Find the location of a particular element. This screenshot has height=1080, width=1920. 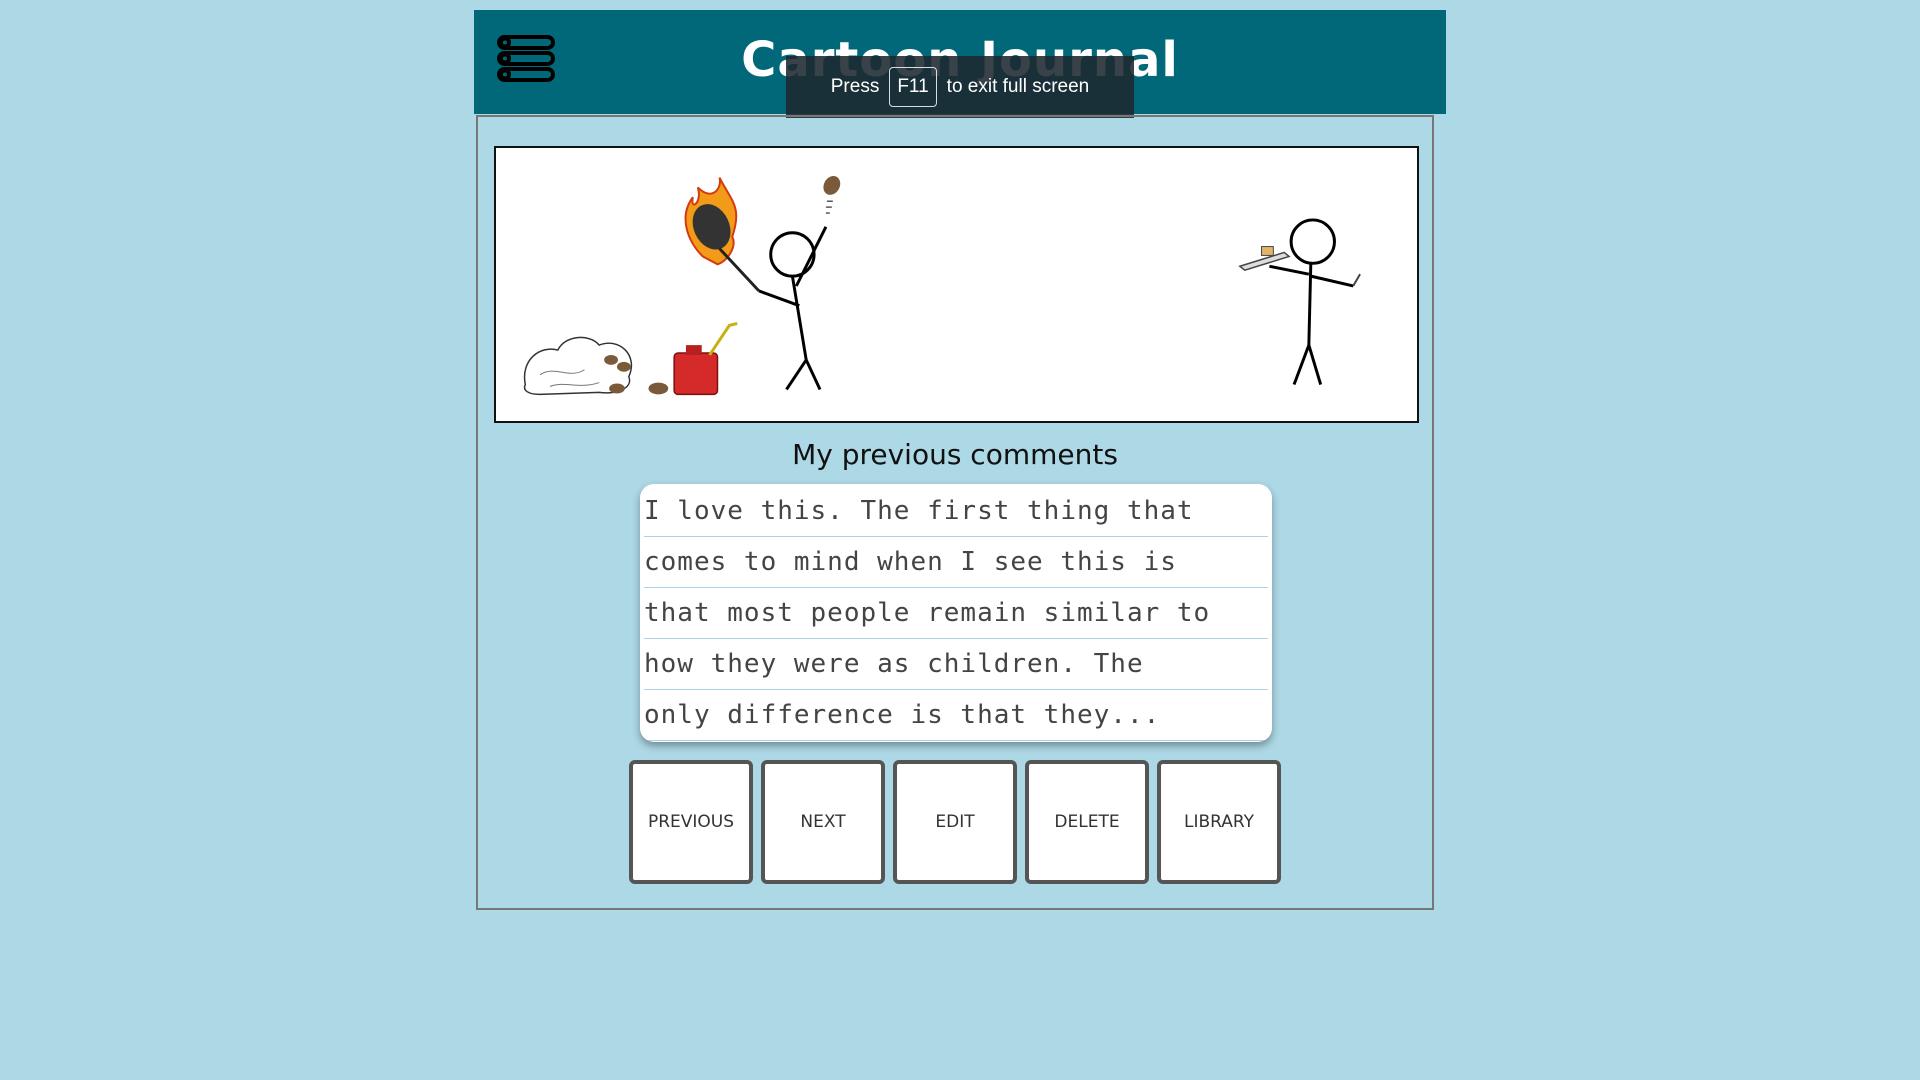

comment-line: I love this. The first thing that is located at coordinates (956, 511).